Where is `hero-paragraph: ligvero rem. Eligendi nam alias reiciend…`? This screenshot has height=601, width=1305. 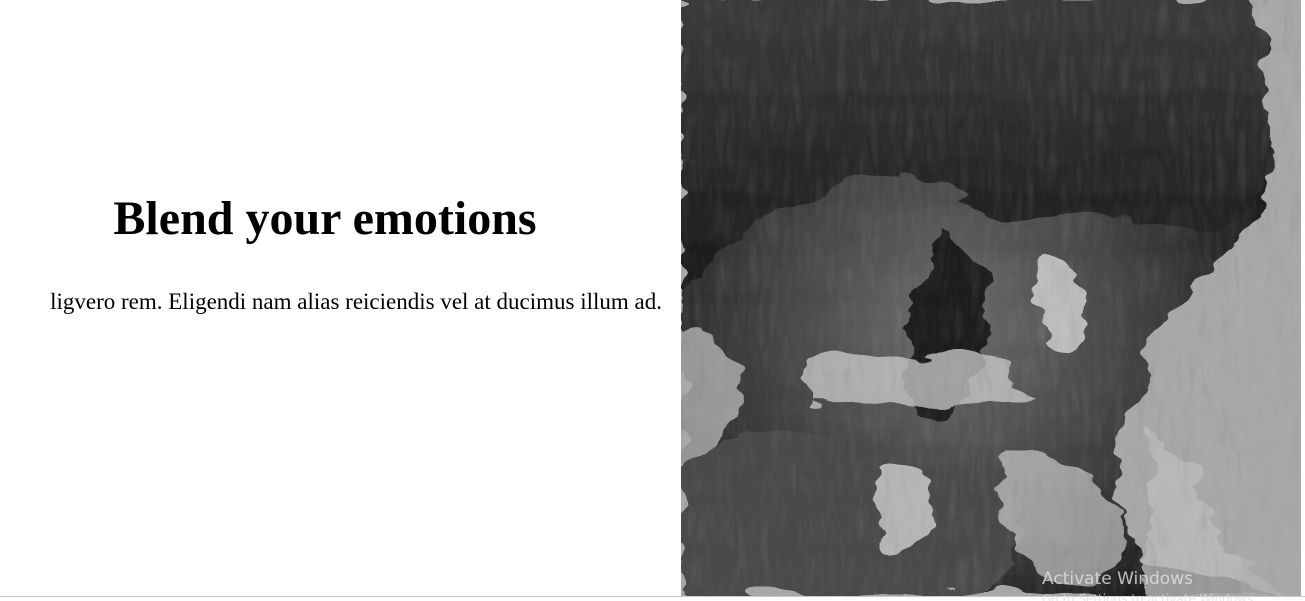
hero-paragraph: ligvero rem. Eligendi nam alias reiciend… is located at coordinates (356, 301).